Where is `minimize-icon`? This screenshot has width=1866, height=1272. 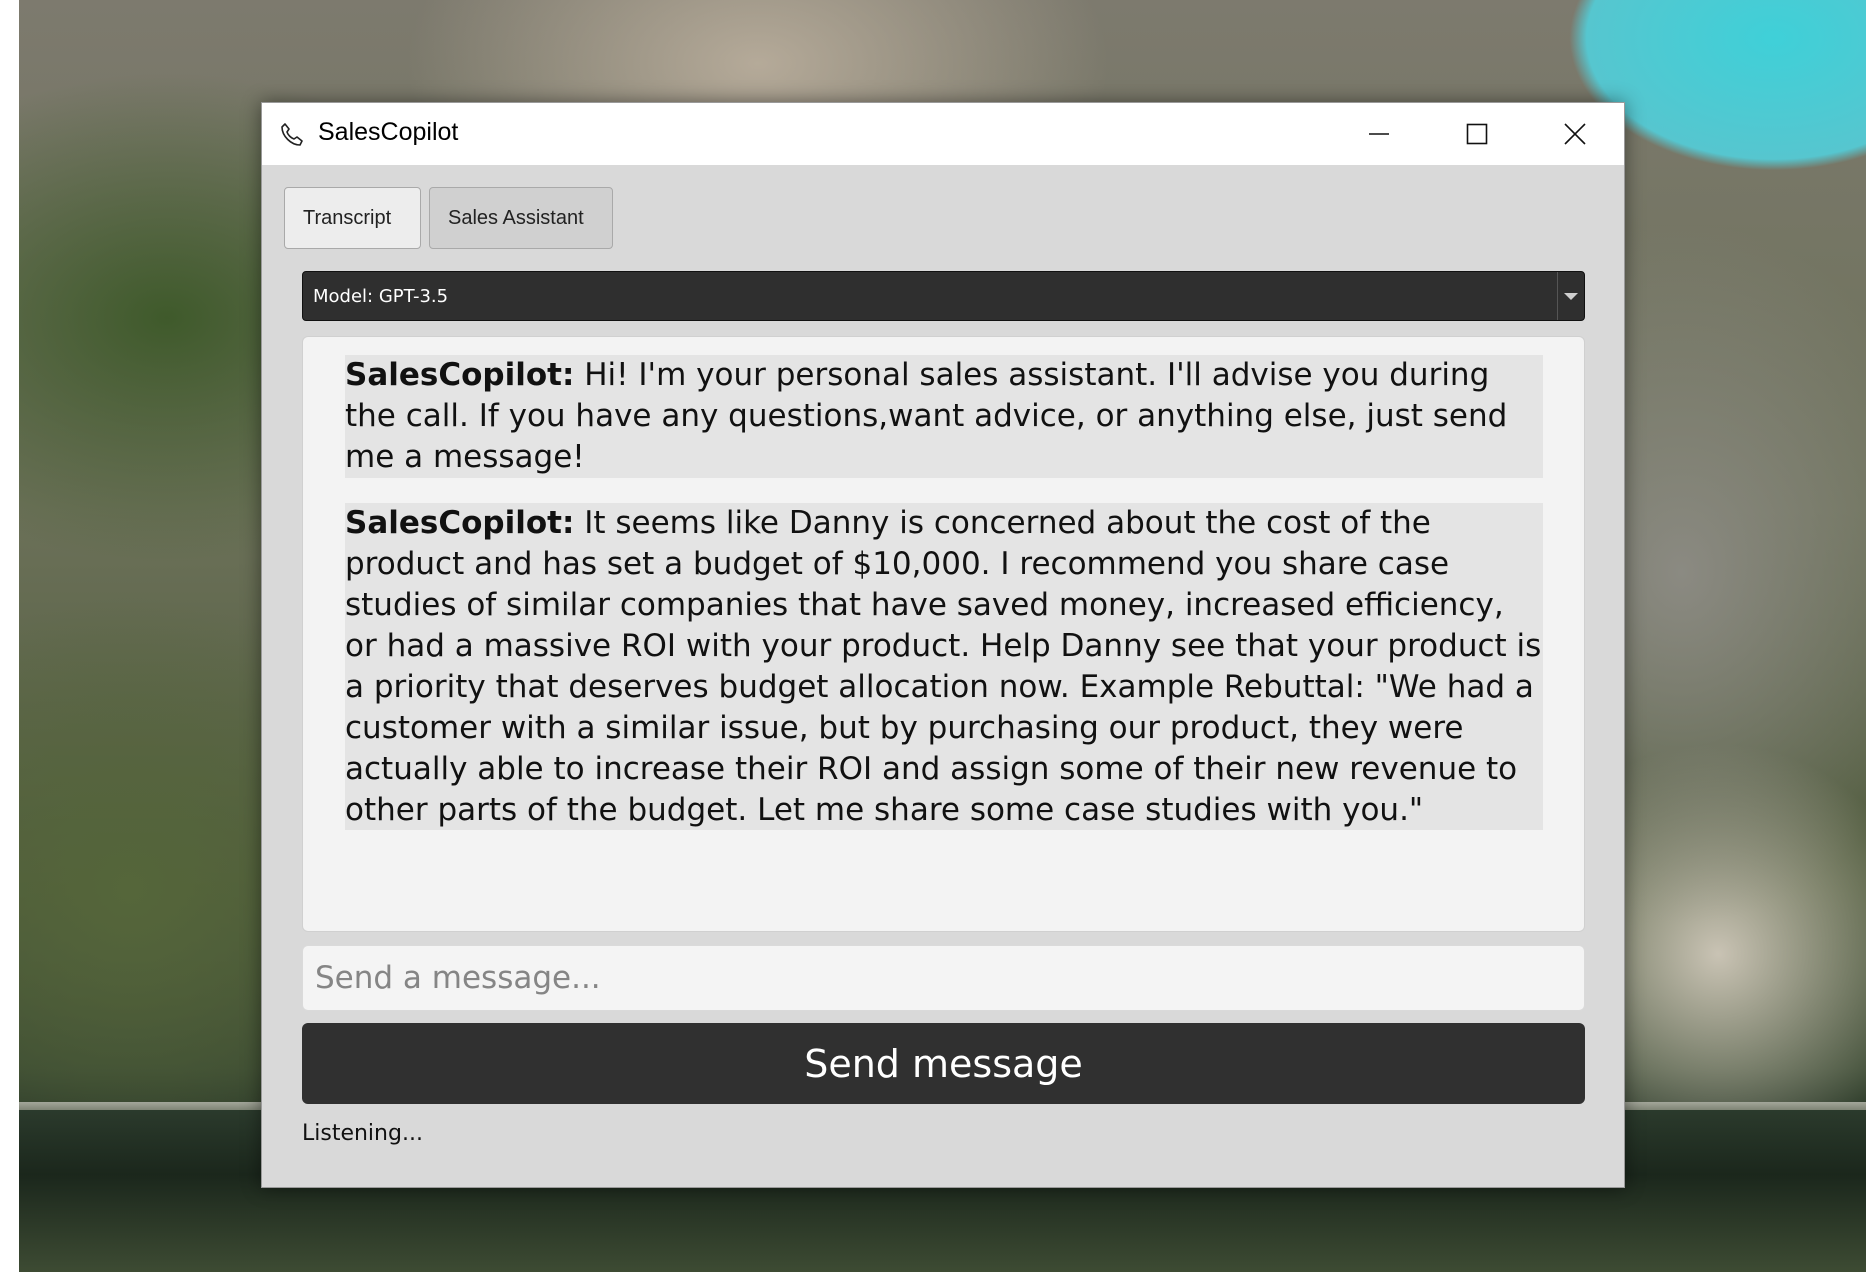 minimize-icon is located at coordinates (1379, 134).